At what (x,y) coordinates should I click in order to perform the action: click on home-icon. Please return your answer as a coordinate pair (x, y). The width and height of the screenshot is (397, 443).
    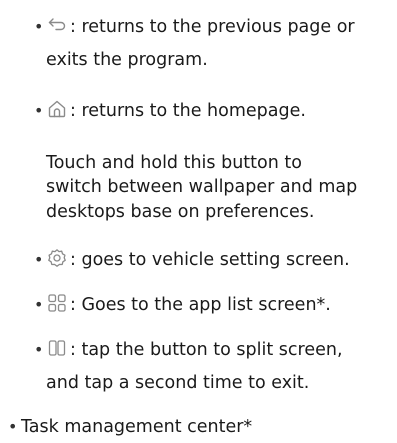
    Looking at the image, I should click on (57, 109).